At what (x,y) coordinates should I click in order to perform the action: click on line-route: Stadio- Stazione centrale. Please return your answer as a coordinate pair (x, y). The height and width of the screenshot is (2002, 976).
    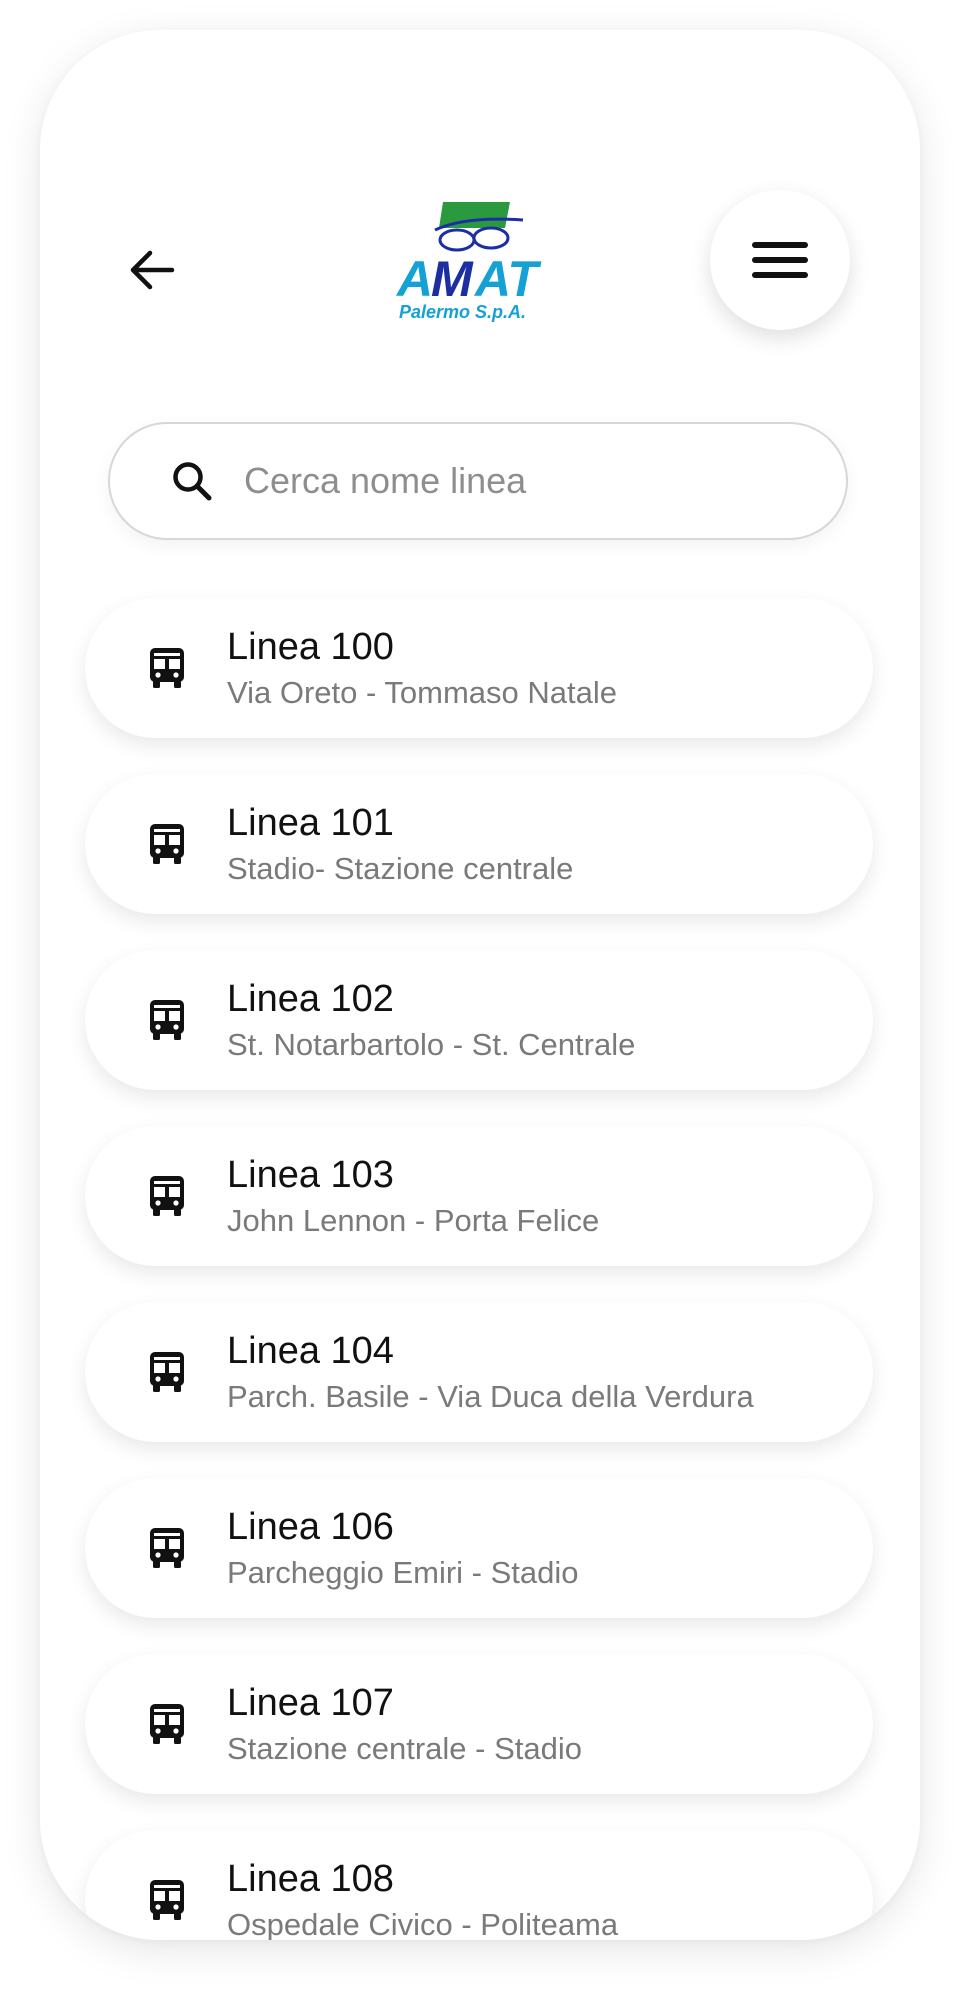
    Looking at the image, I should click on (400, 868).